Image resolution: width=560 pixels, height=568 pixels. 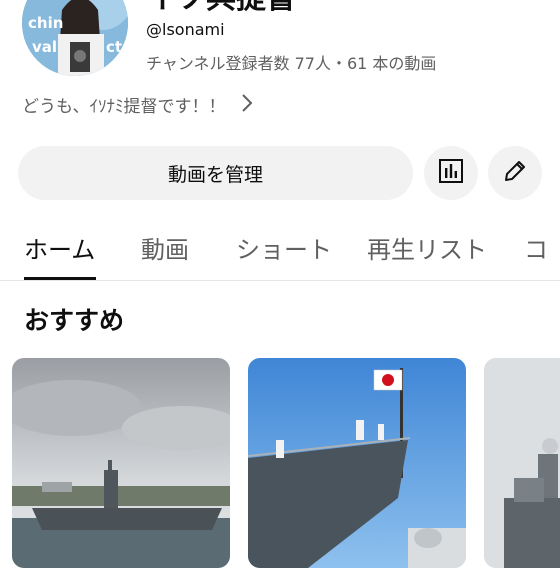 I want to click on edit-channel-button, so click(x=515, y=173).